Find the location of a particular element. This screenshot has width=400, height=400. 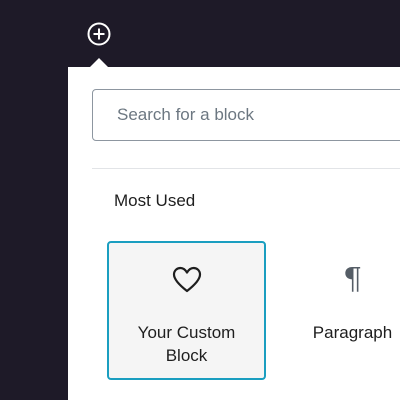

search-box is located at coordinates (246, 115).